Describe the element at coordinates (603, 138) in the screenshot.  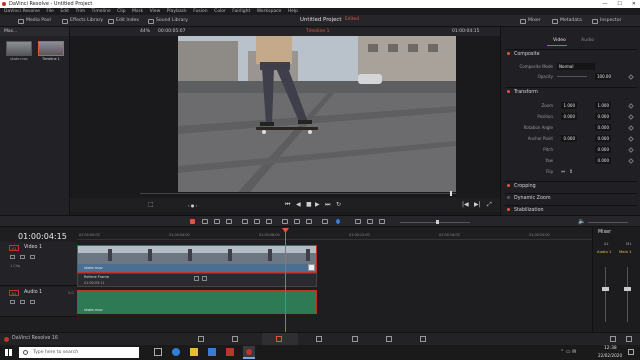
I see `anchor-y-value: 0.000` at that location.